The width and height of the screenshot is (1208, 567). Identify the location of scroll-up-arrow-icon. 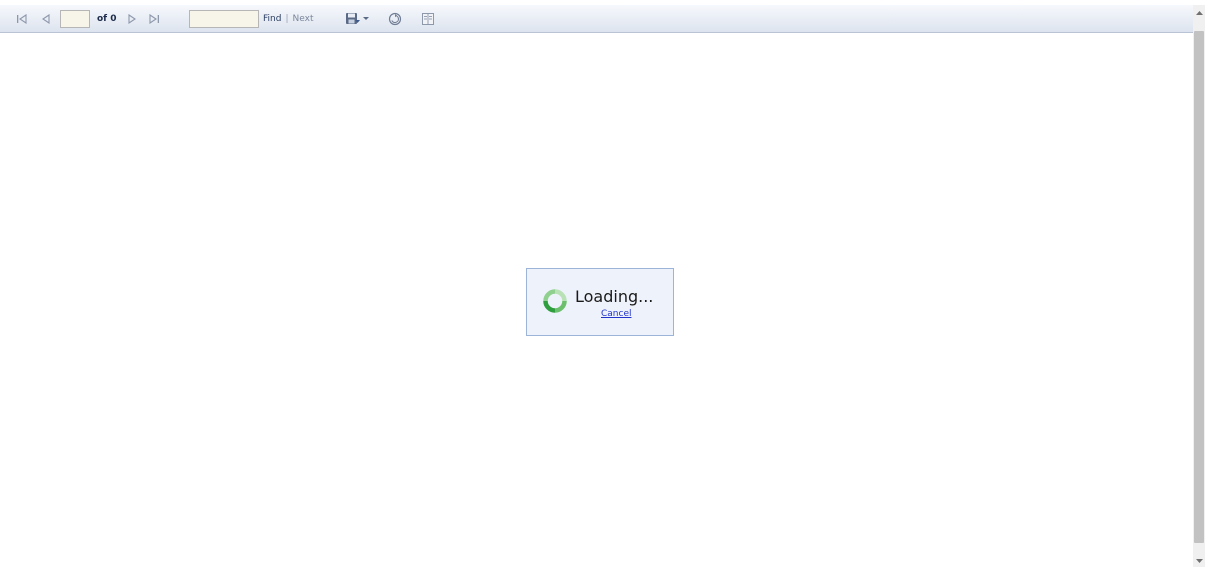
(1199, 13).